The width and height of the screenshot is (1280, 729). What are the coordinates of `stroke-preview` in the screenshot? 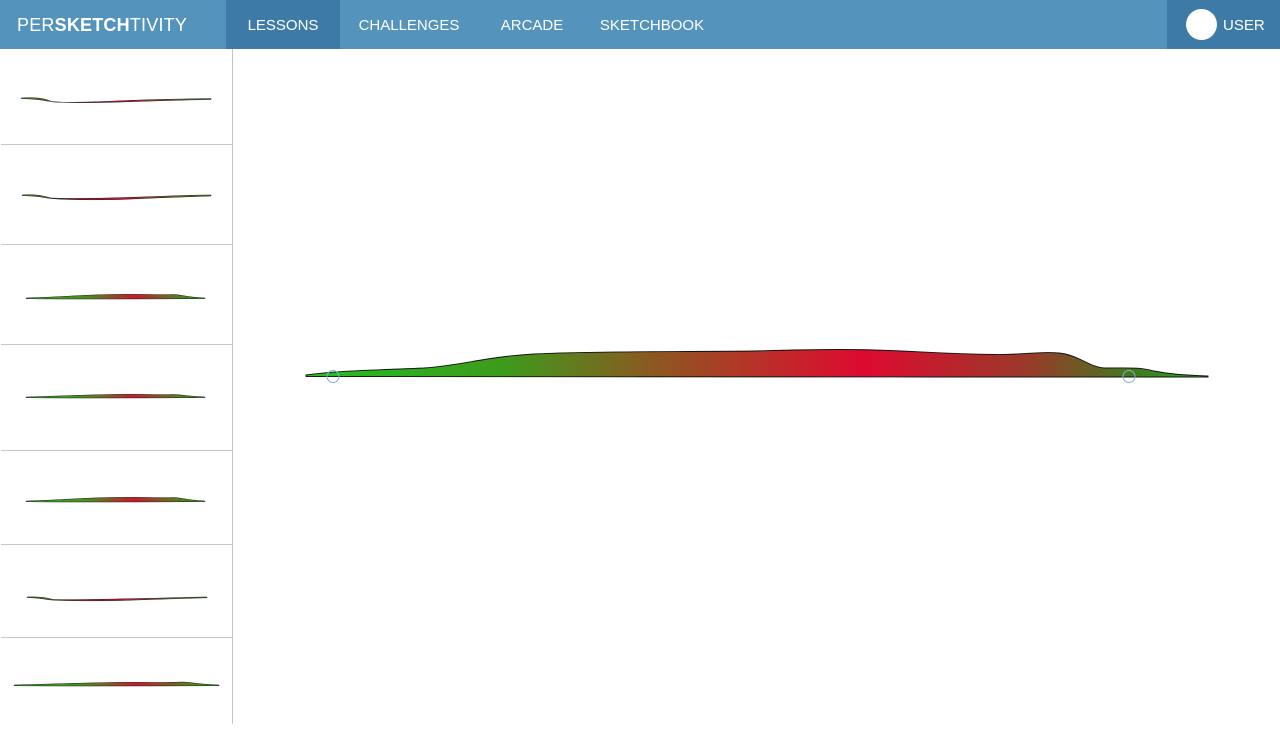 It's located at (757, 366).